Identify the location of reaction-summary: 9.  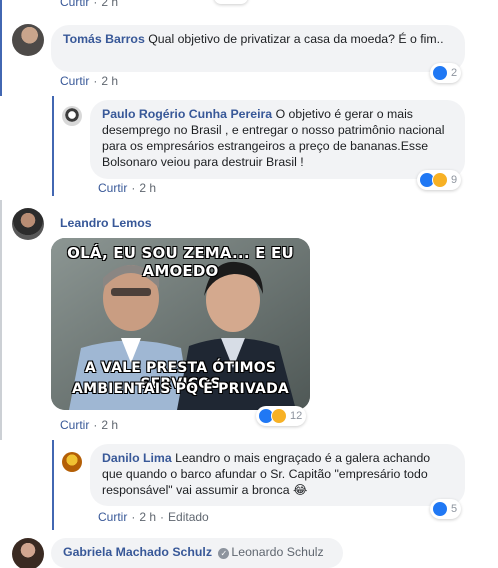
(439, 180).